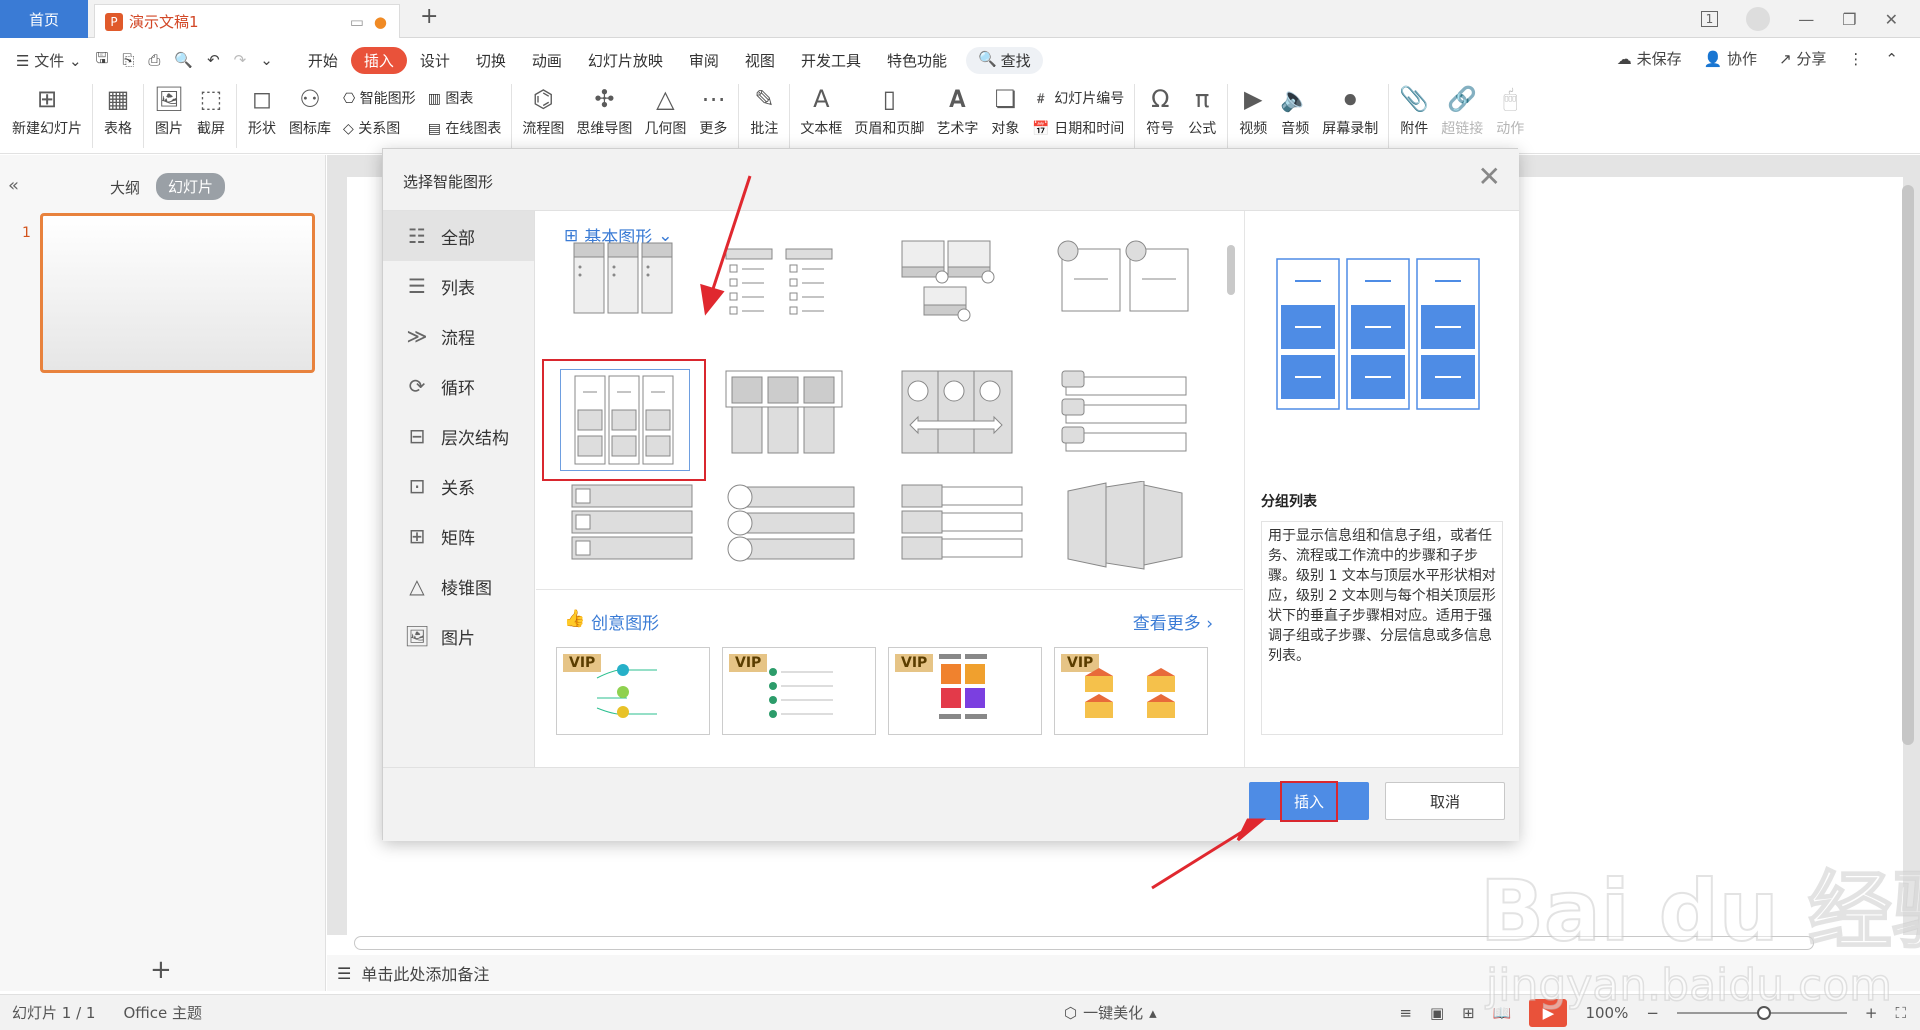 The width and height of the screenshot is (1920, 1030). What do you see at coordinates (169, 109) in the screenshot?
I see `image-button: 🖼 图片` at bounding box center [169, 109].